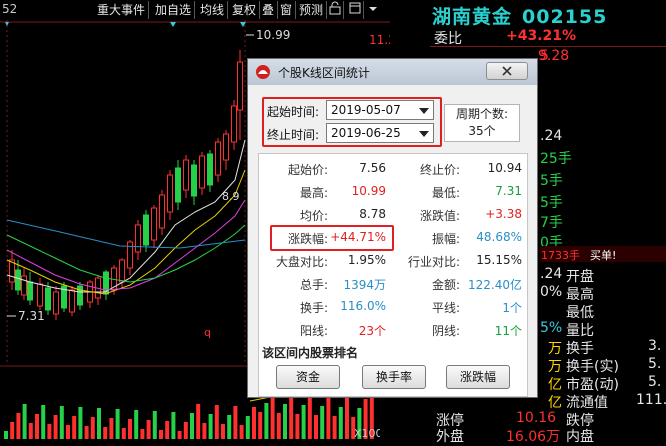  I want to click on stat-value-2: +3.38, so click(503, 214).